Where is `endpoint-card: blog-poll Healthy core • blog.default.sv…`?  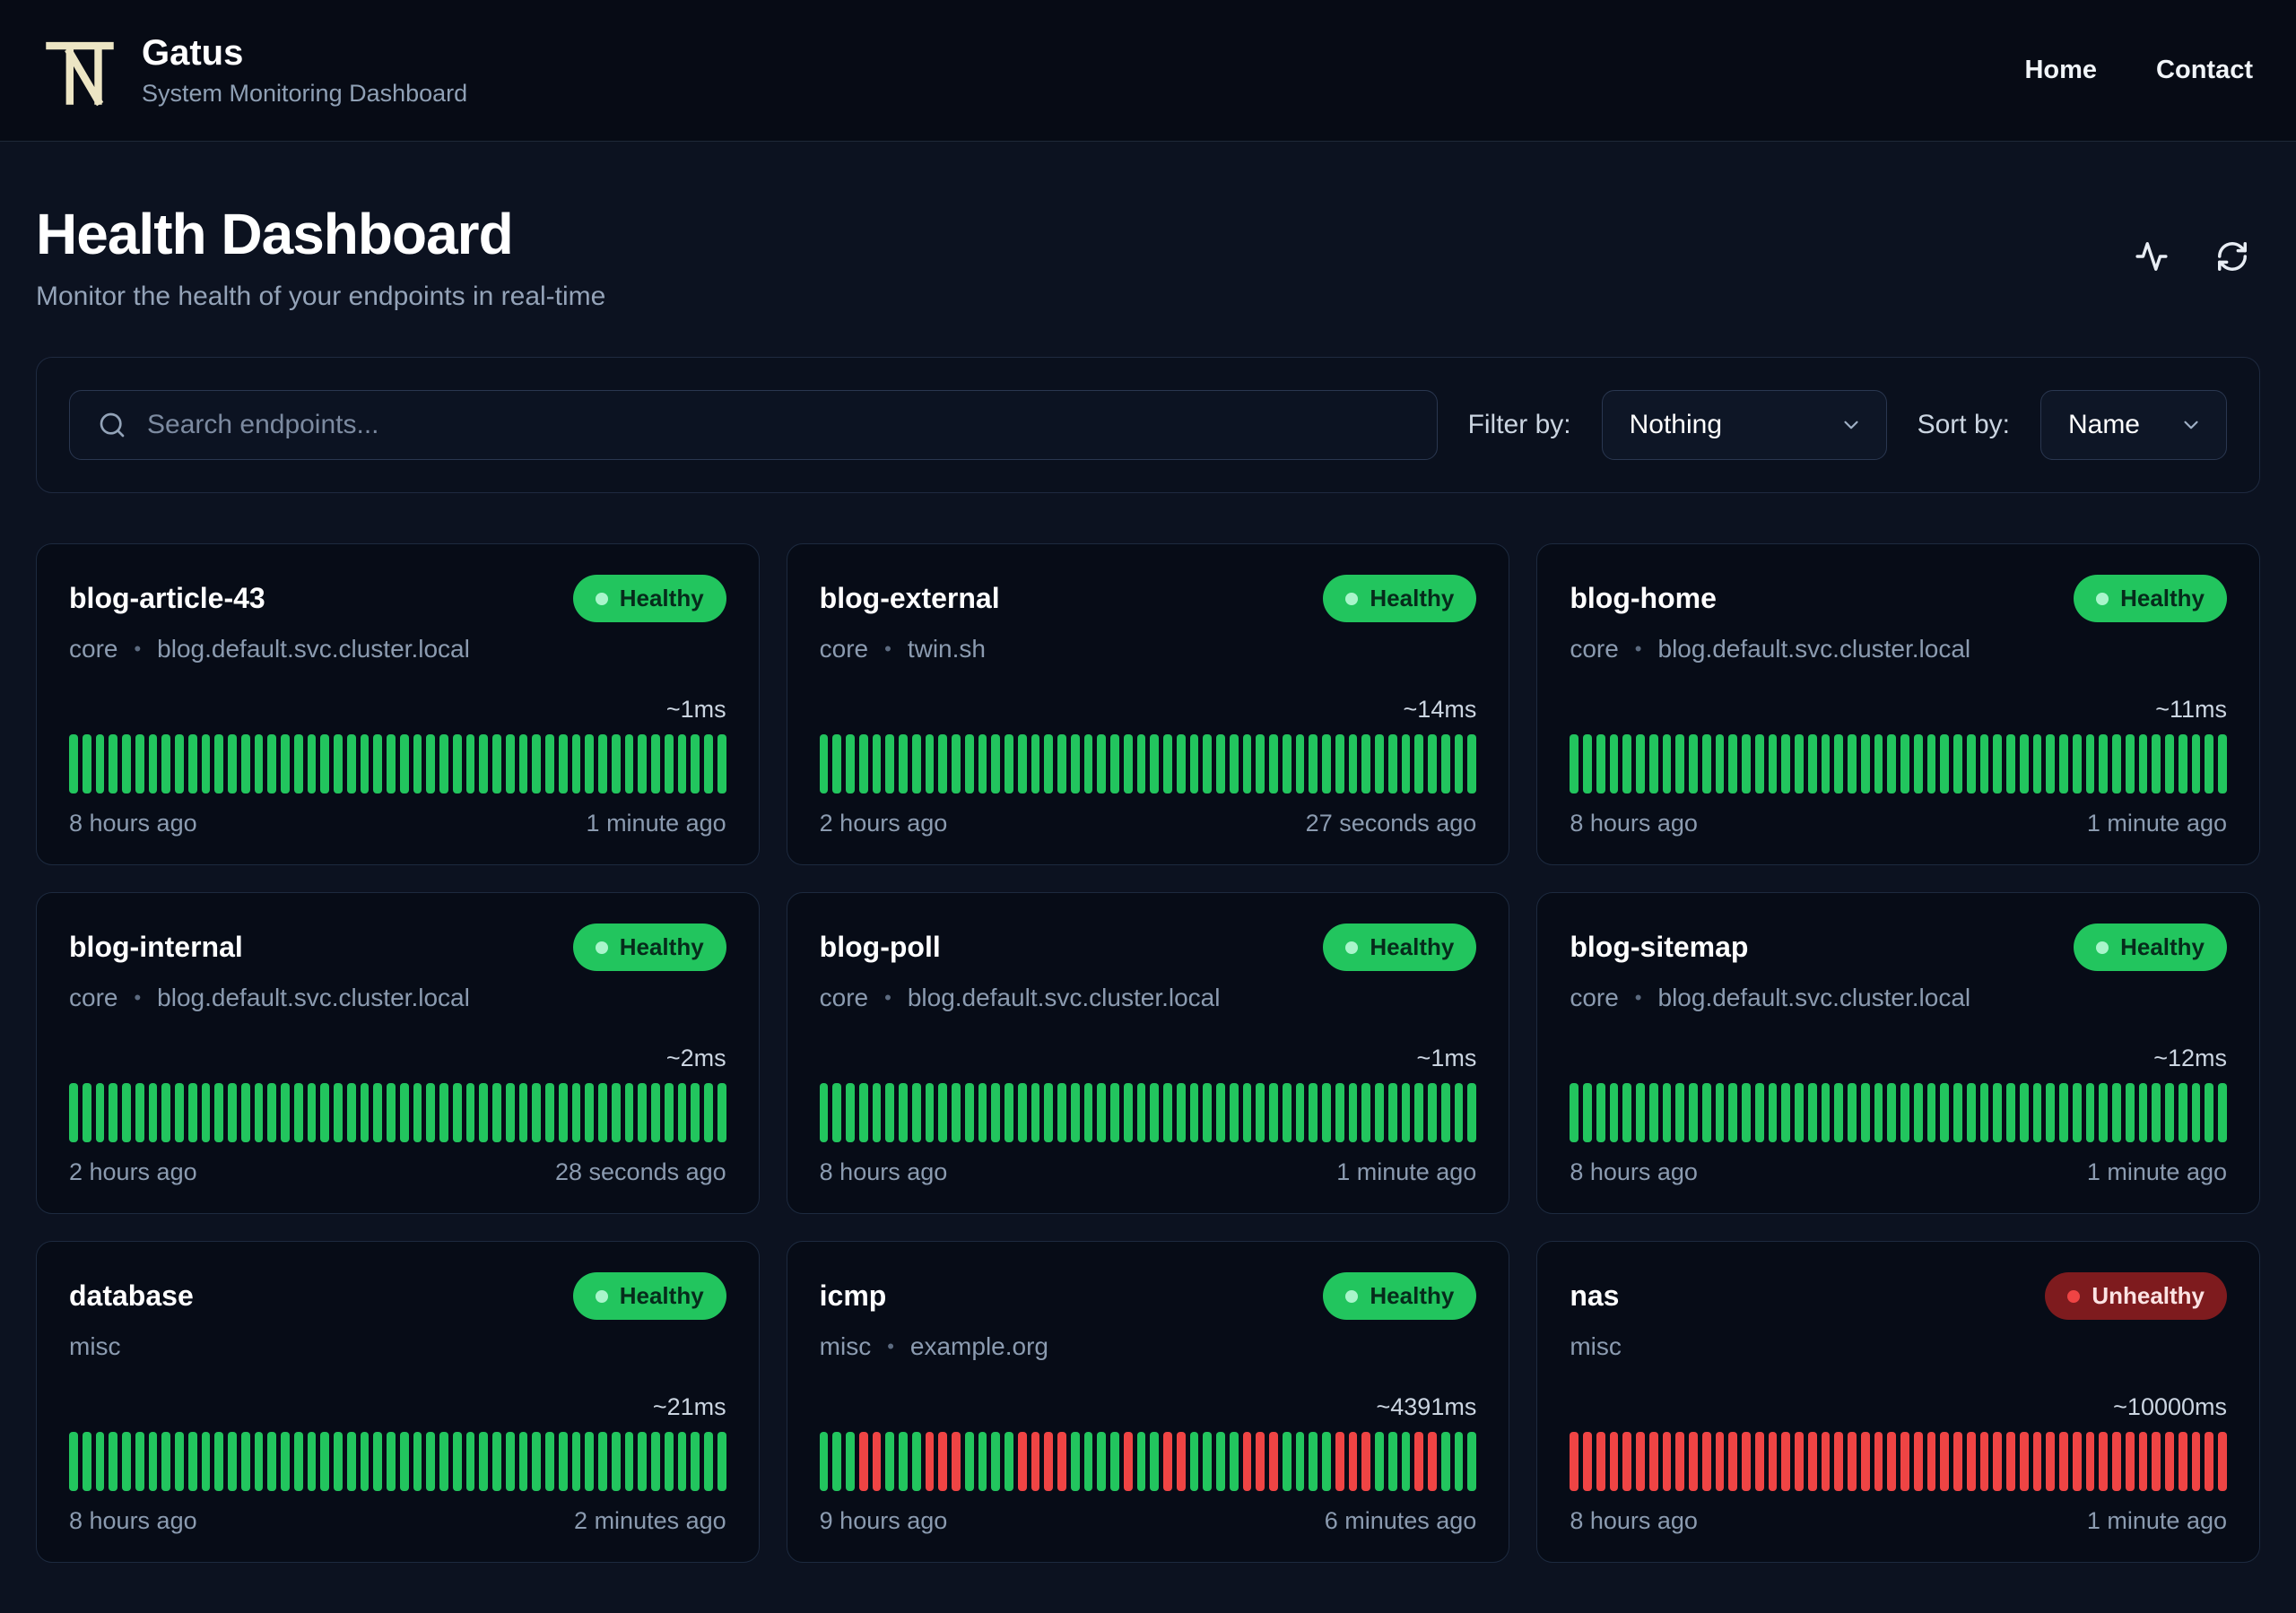 endpoint-card: blog-poll Healthy core • blog.default.sv… is located at coordinates (1148, 1053).